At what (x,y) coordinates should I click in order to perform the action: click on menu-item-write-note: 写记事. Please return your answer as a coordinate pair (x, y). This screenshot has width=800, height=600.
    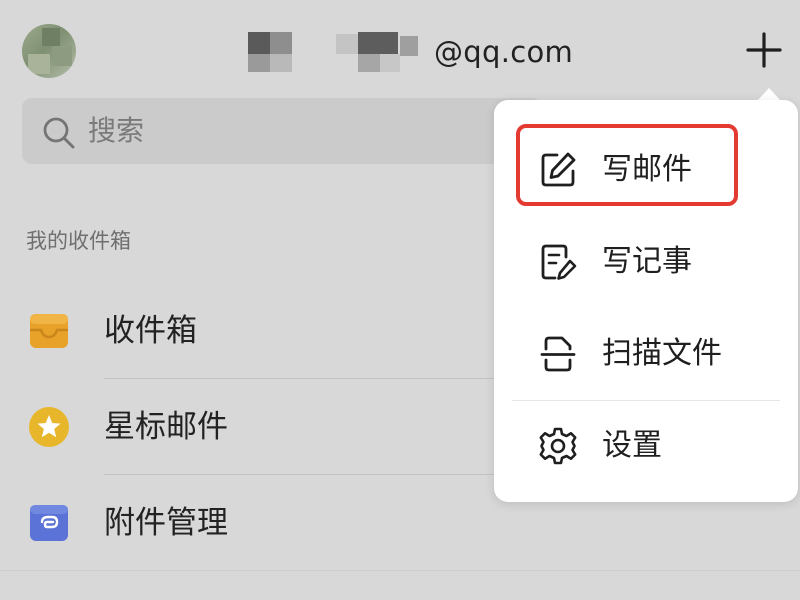
    Looking at the image, I should click on (646, 262).